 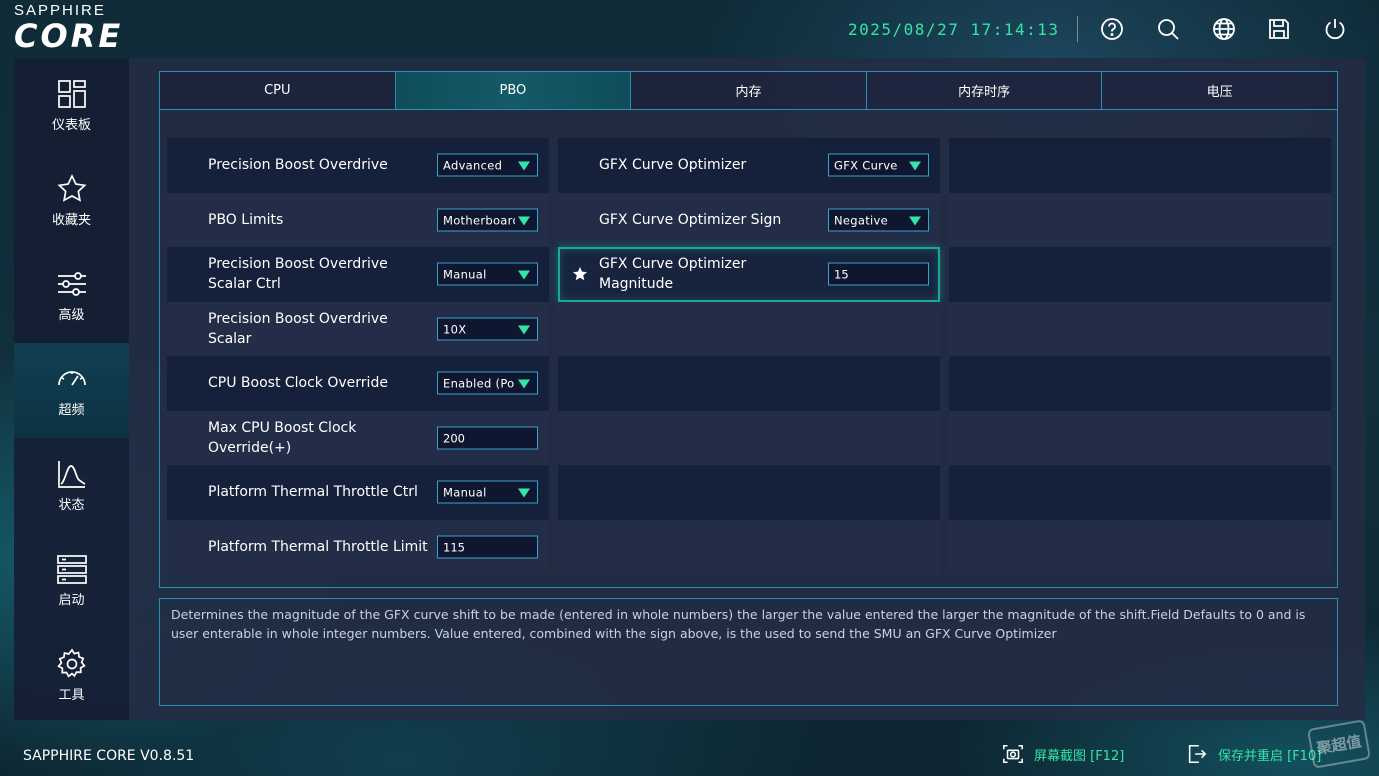 I want to click on tab-pbo: PBO, so click(x=513, y=90).